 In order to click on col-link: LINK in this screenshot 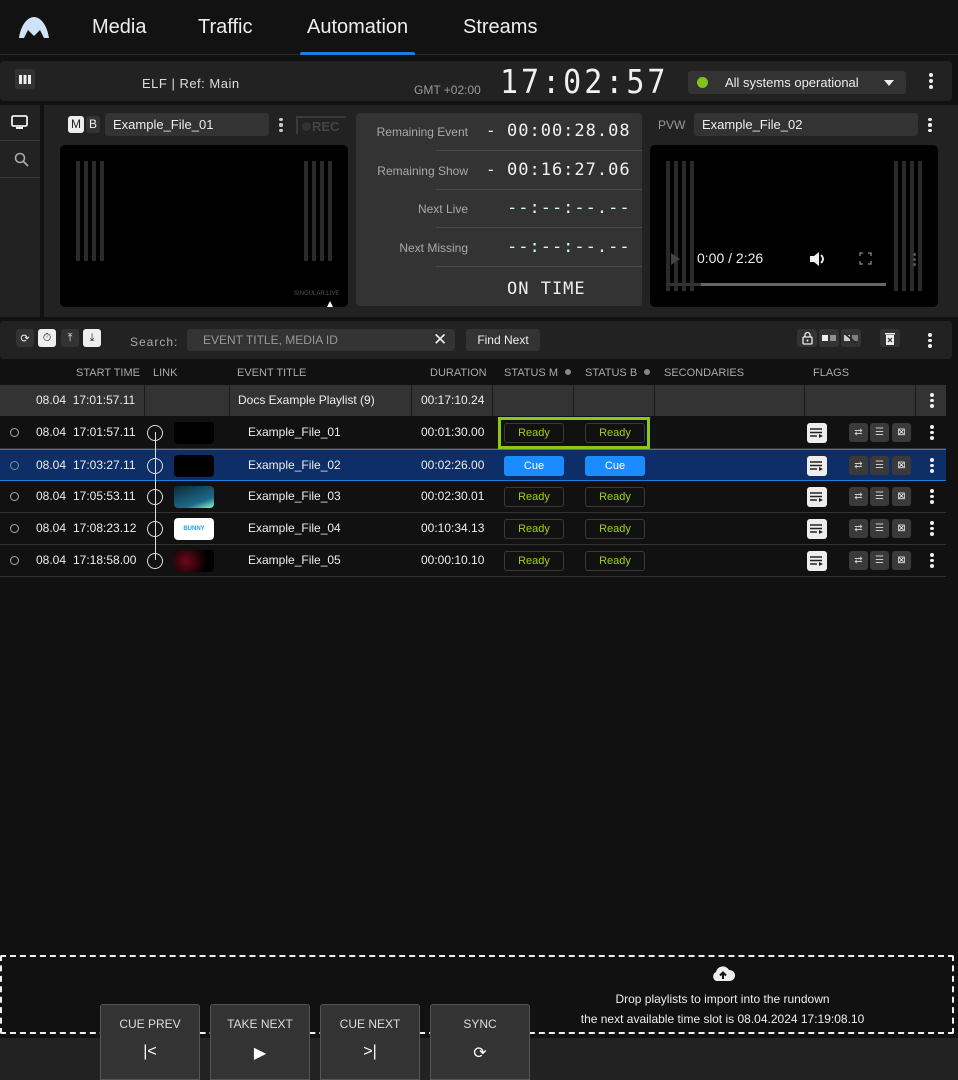, I will do `click(165, 373)`.